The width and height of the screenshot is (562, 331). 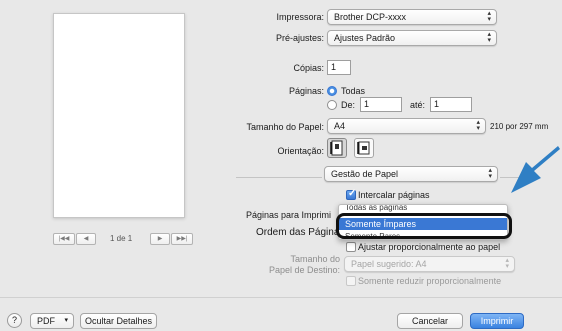 What do you see at coordinates (519, 126) in the screenshot?
I see `paper-size-dims: 210 por 297 mm` at bounding box center [519, 126].